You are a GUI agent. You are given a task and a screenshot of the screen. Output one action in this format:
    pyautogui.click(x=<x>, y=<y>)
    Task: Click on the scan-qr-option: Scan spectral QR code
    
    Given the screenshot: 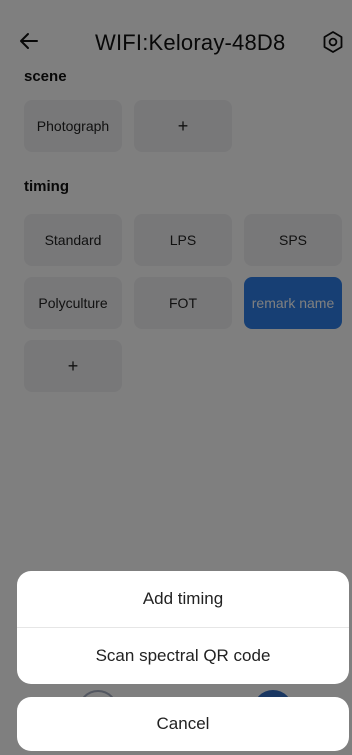 What is the action you would take?
    pyautogui.click(x=183, y=656)
    